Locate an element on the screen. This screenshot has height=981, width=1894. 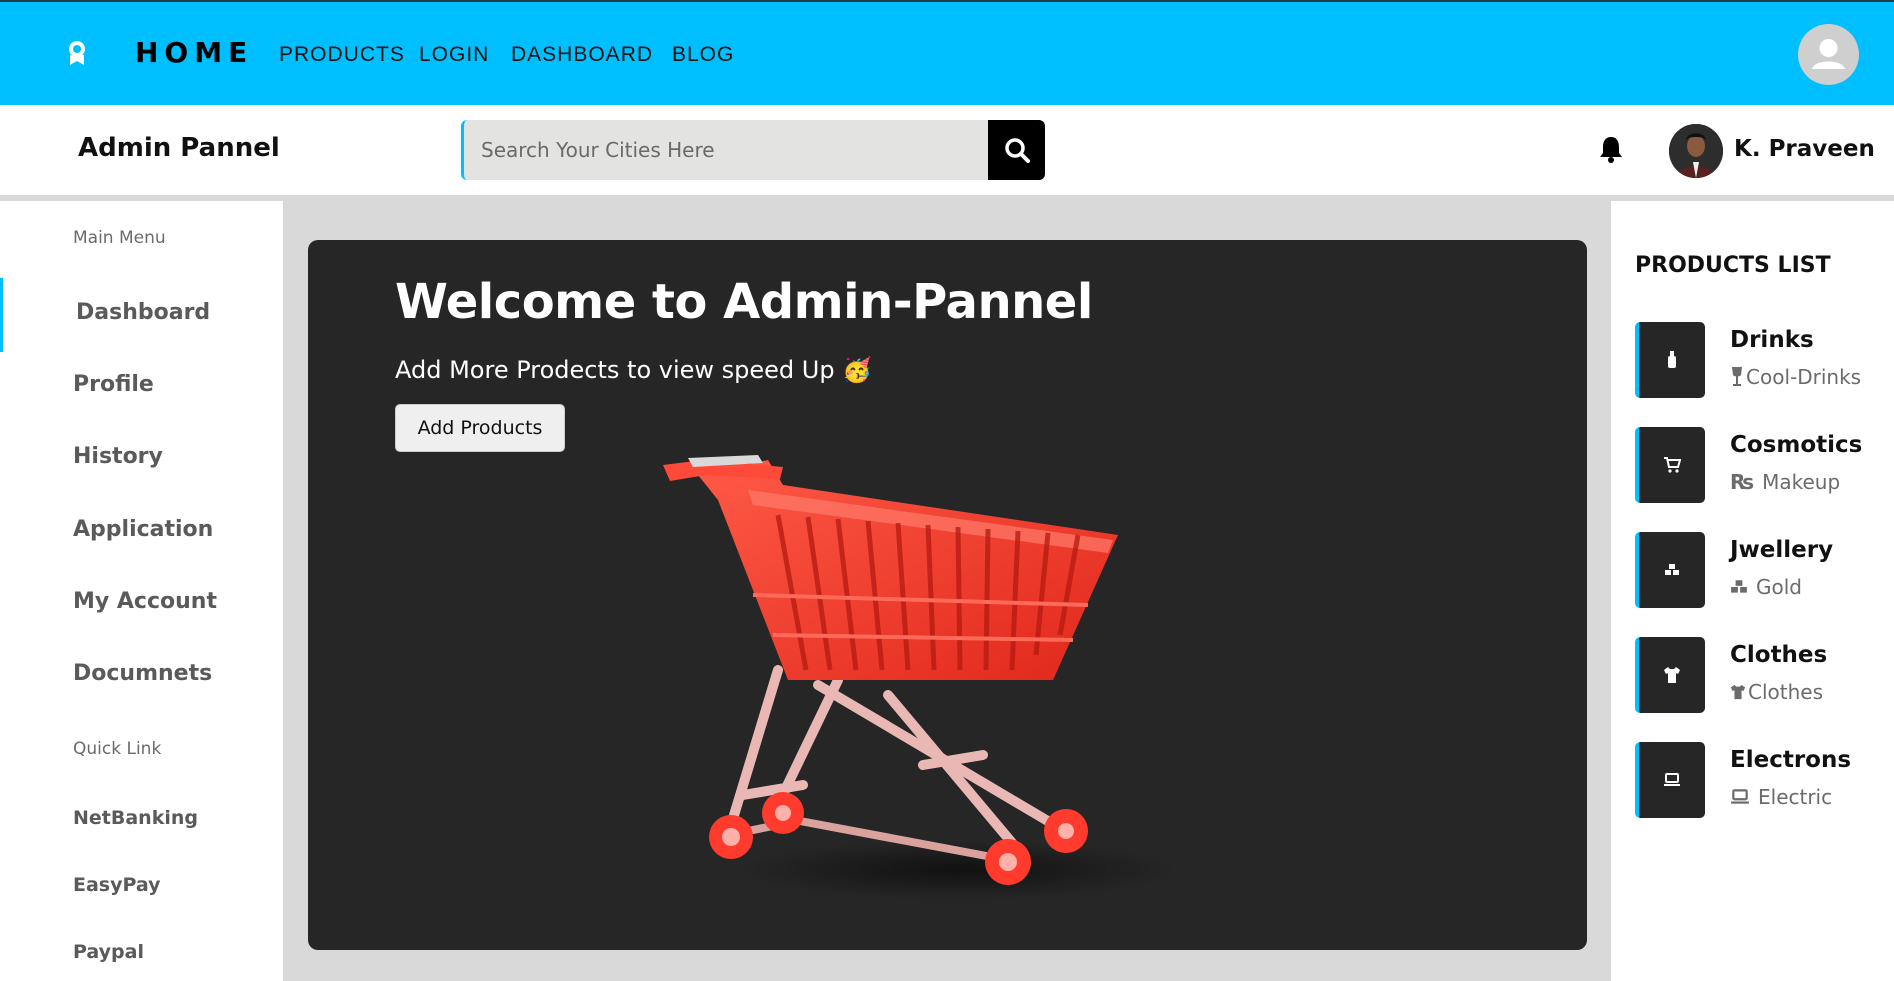
avatar-photo-icon is located at coordinates (1696, 151).